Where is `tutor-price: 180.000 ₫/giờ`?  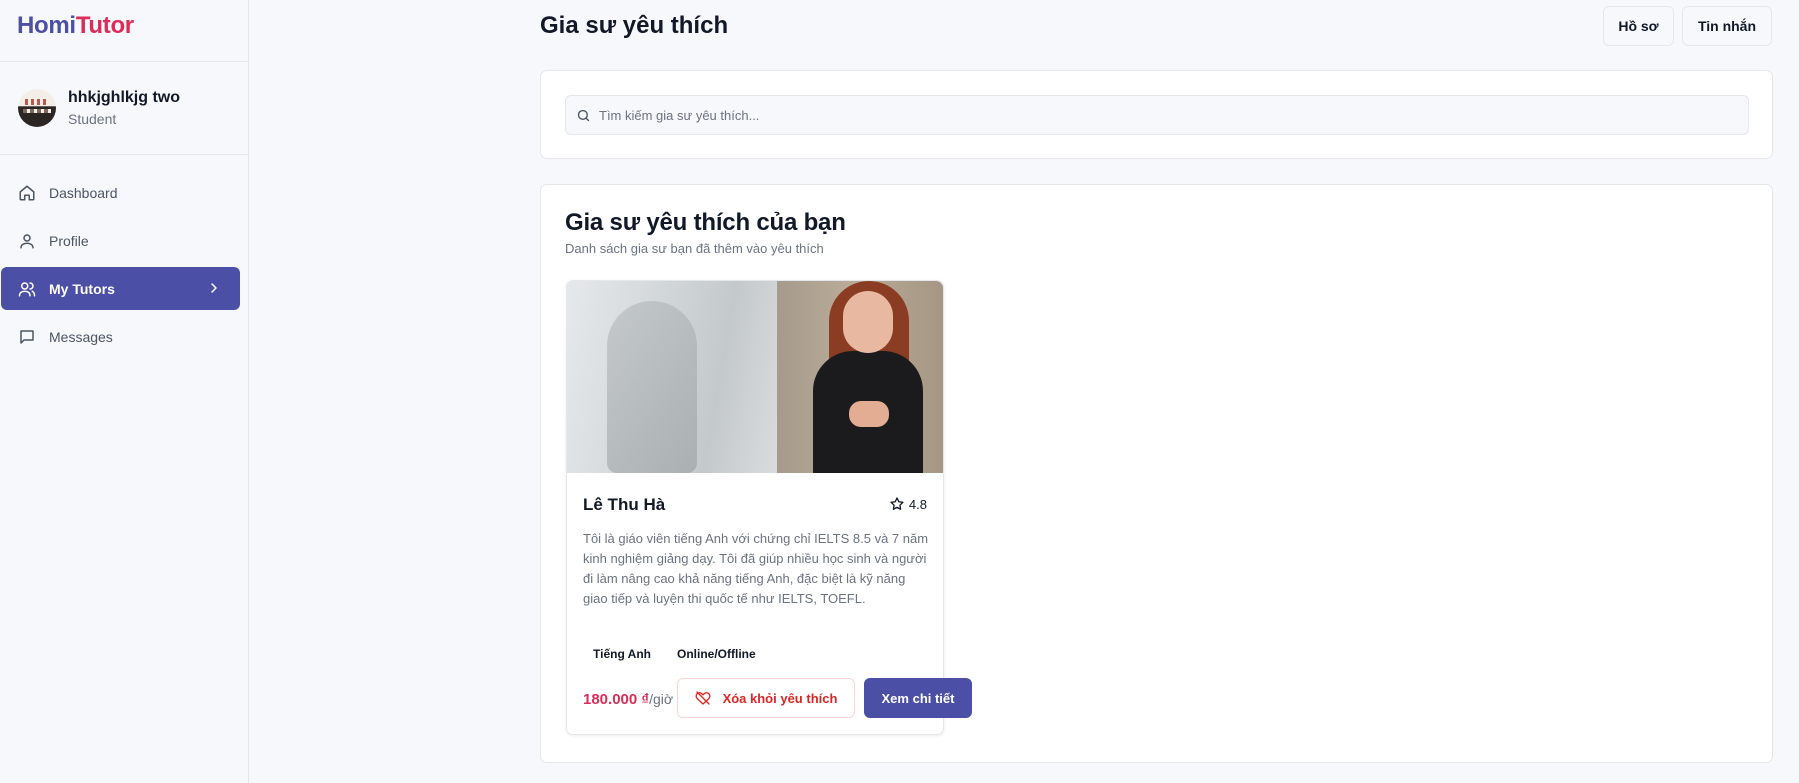 tutor-price: 180.000 ₫/giờ is located at coordinates (628, 699).